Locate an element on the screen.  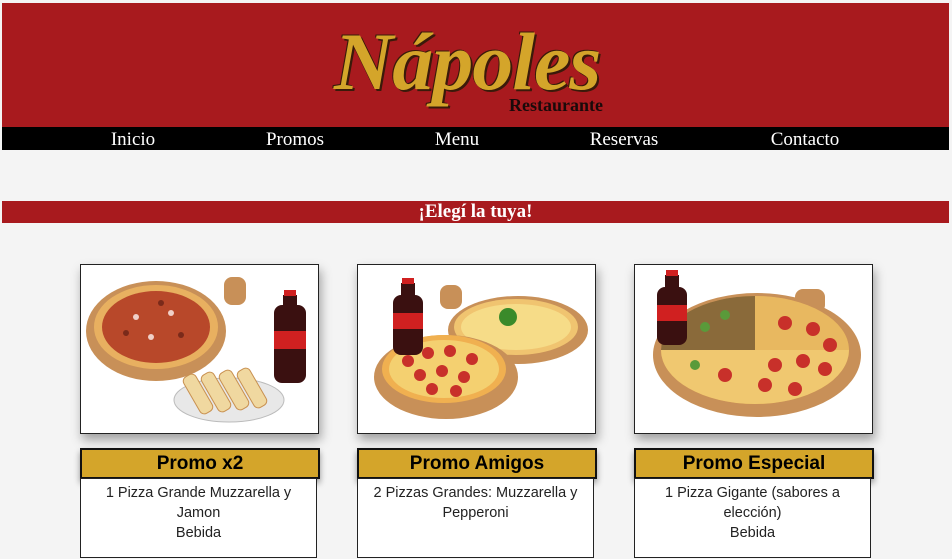
nav-item-contacto: Contacto is located at coordinates (805, 138).